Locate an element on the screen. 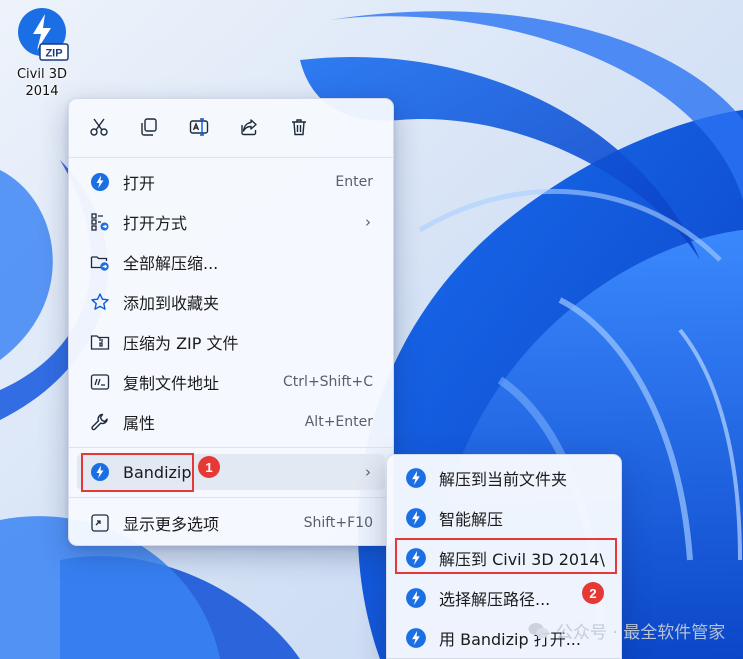  menu-item-add-favorite: 添加到收藏夹 is located at coordinates (231, 302).